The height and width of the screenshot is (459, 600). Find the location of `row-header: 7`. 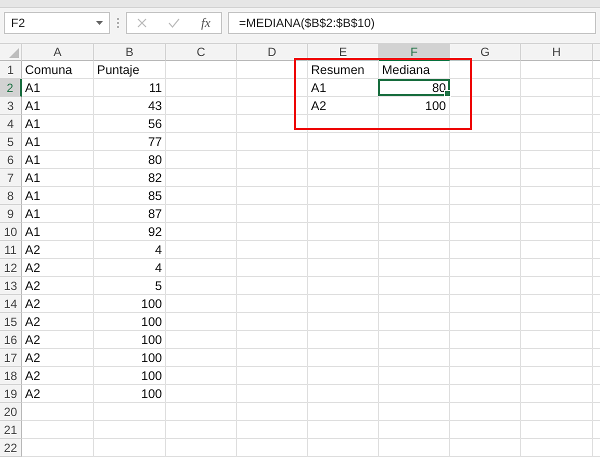

row-header: 7 is located at coordinates (11, 178).